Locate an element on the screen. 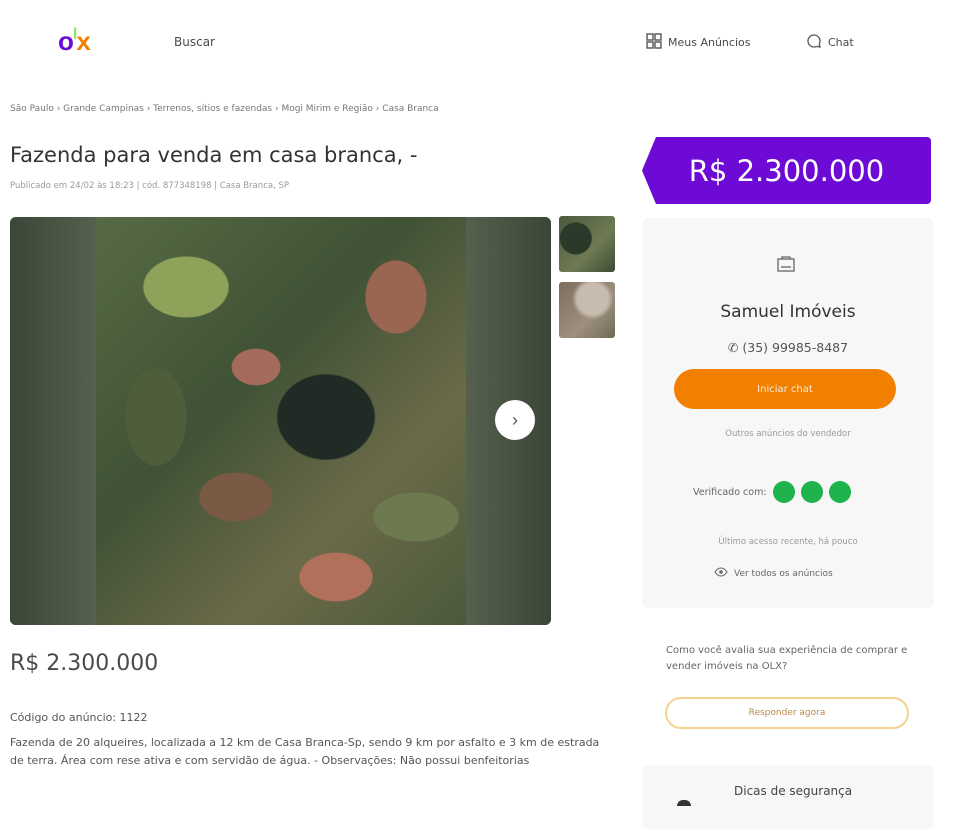  phone-number: (35) 99985-8487 is located at coordinates (795, 347).